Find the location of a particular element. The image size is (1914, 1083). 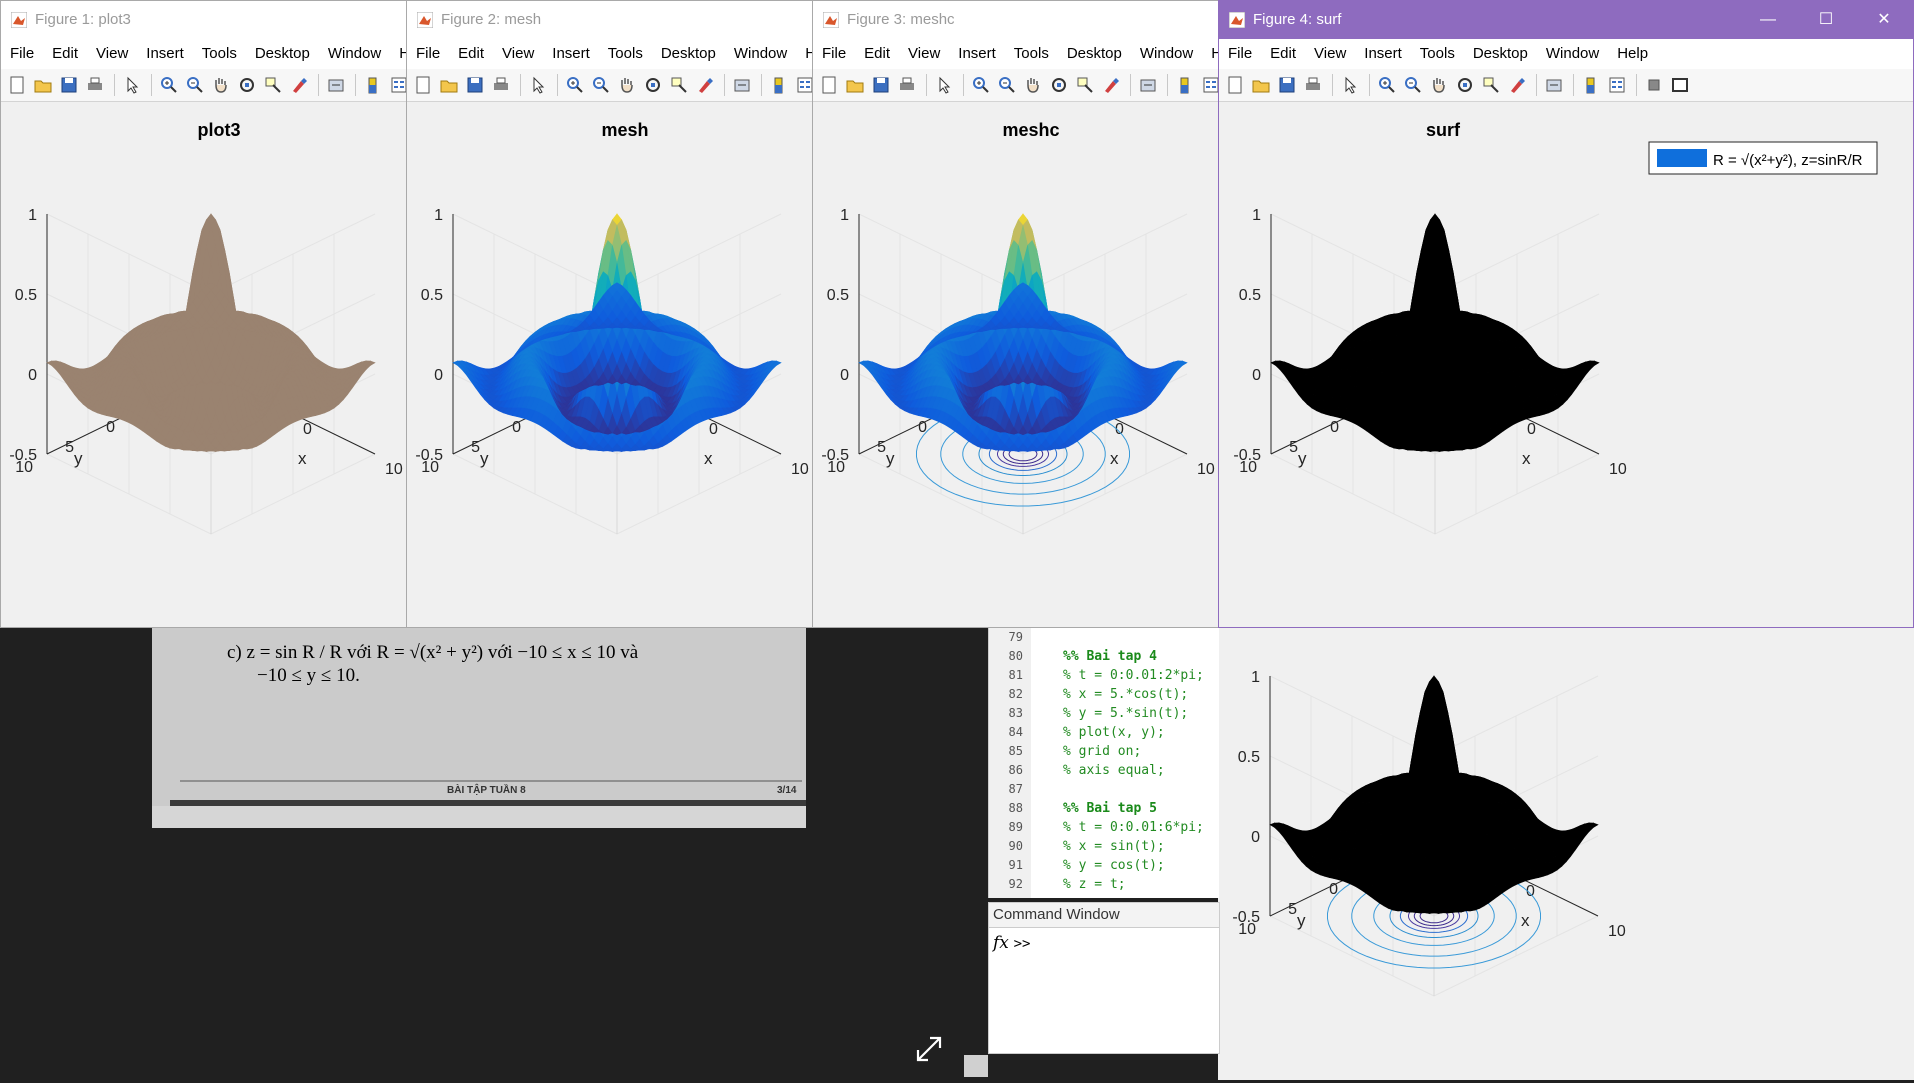

dock-icon is located at coordinates (1680, 85).